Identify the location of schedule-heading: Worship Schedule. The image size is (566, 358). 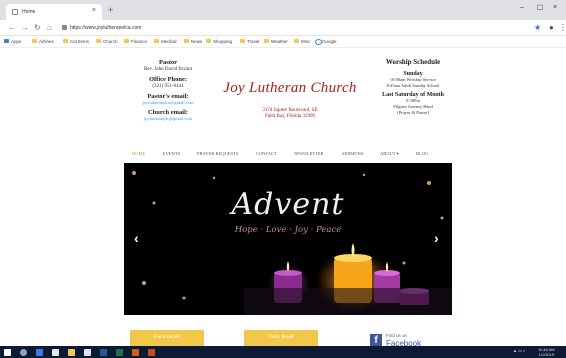
(413, 62).